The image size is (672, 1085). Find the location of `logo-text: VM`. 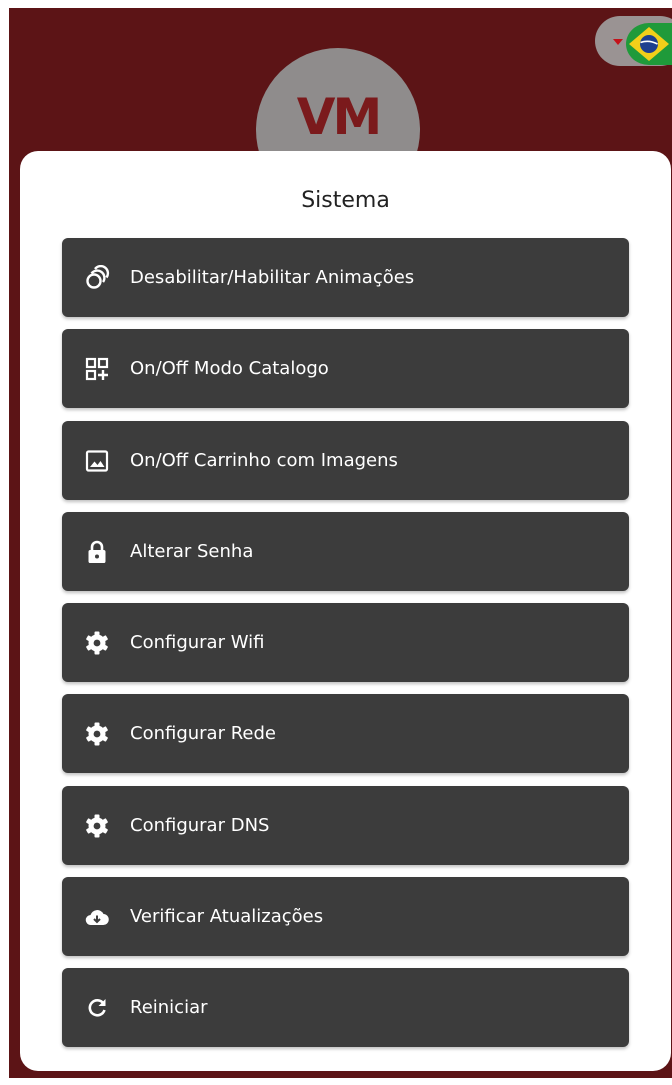

logo-text: VM is located at coordinates (339, 117).